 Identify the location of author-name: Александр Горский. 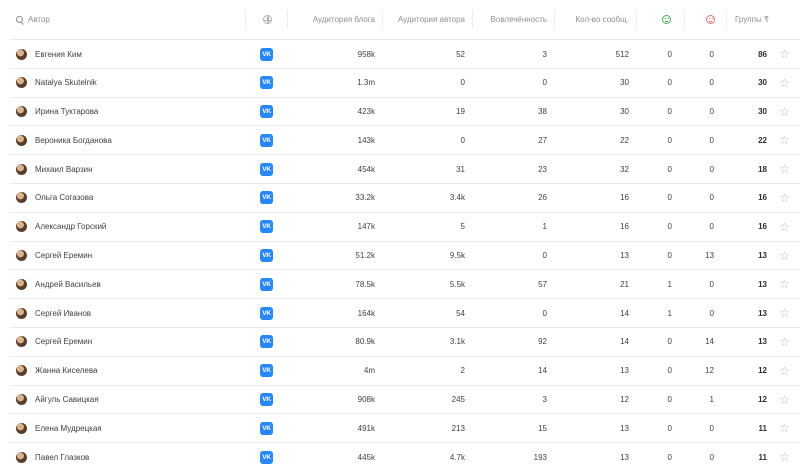
(70, 227).